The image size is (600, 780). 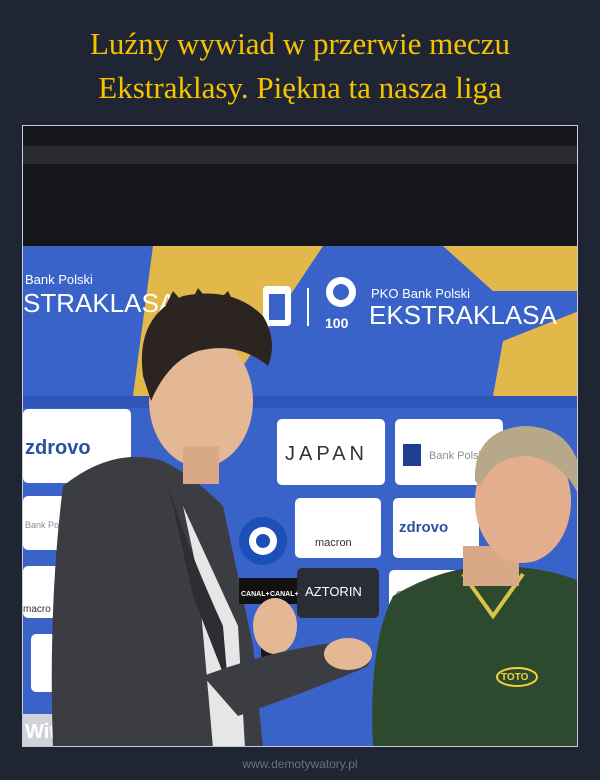 I want to click on caption-line-2: Ekstraklasy. Piękna ta nasza liga, so click(x=300, y=87).